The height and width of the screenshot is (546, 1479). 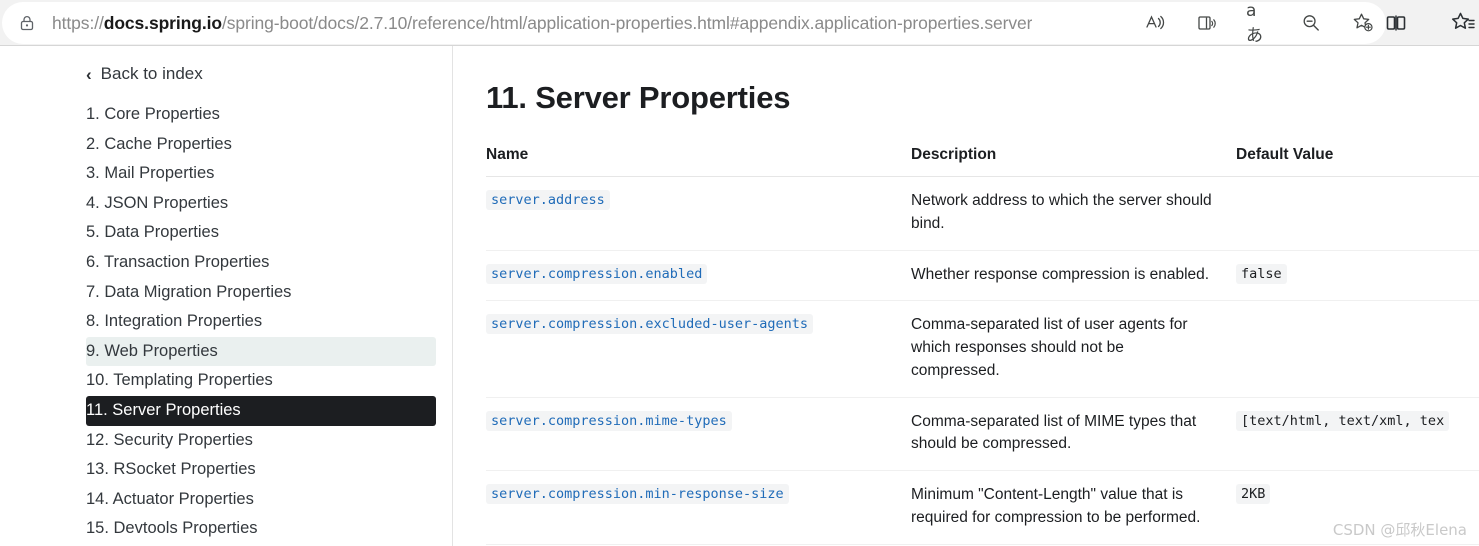 I want to click on split-screen-icon, so click(x=1396, y=23).